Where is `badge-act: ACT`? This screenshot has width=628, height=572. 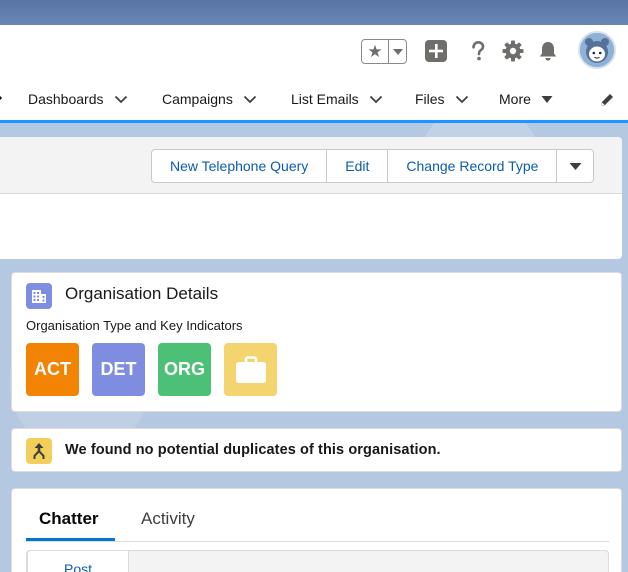
badge-act: ACT is located at coordinates (52, 369).